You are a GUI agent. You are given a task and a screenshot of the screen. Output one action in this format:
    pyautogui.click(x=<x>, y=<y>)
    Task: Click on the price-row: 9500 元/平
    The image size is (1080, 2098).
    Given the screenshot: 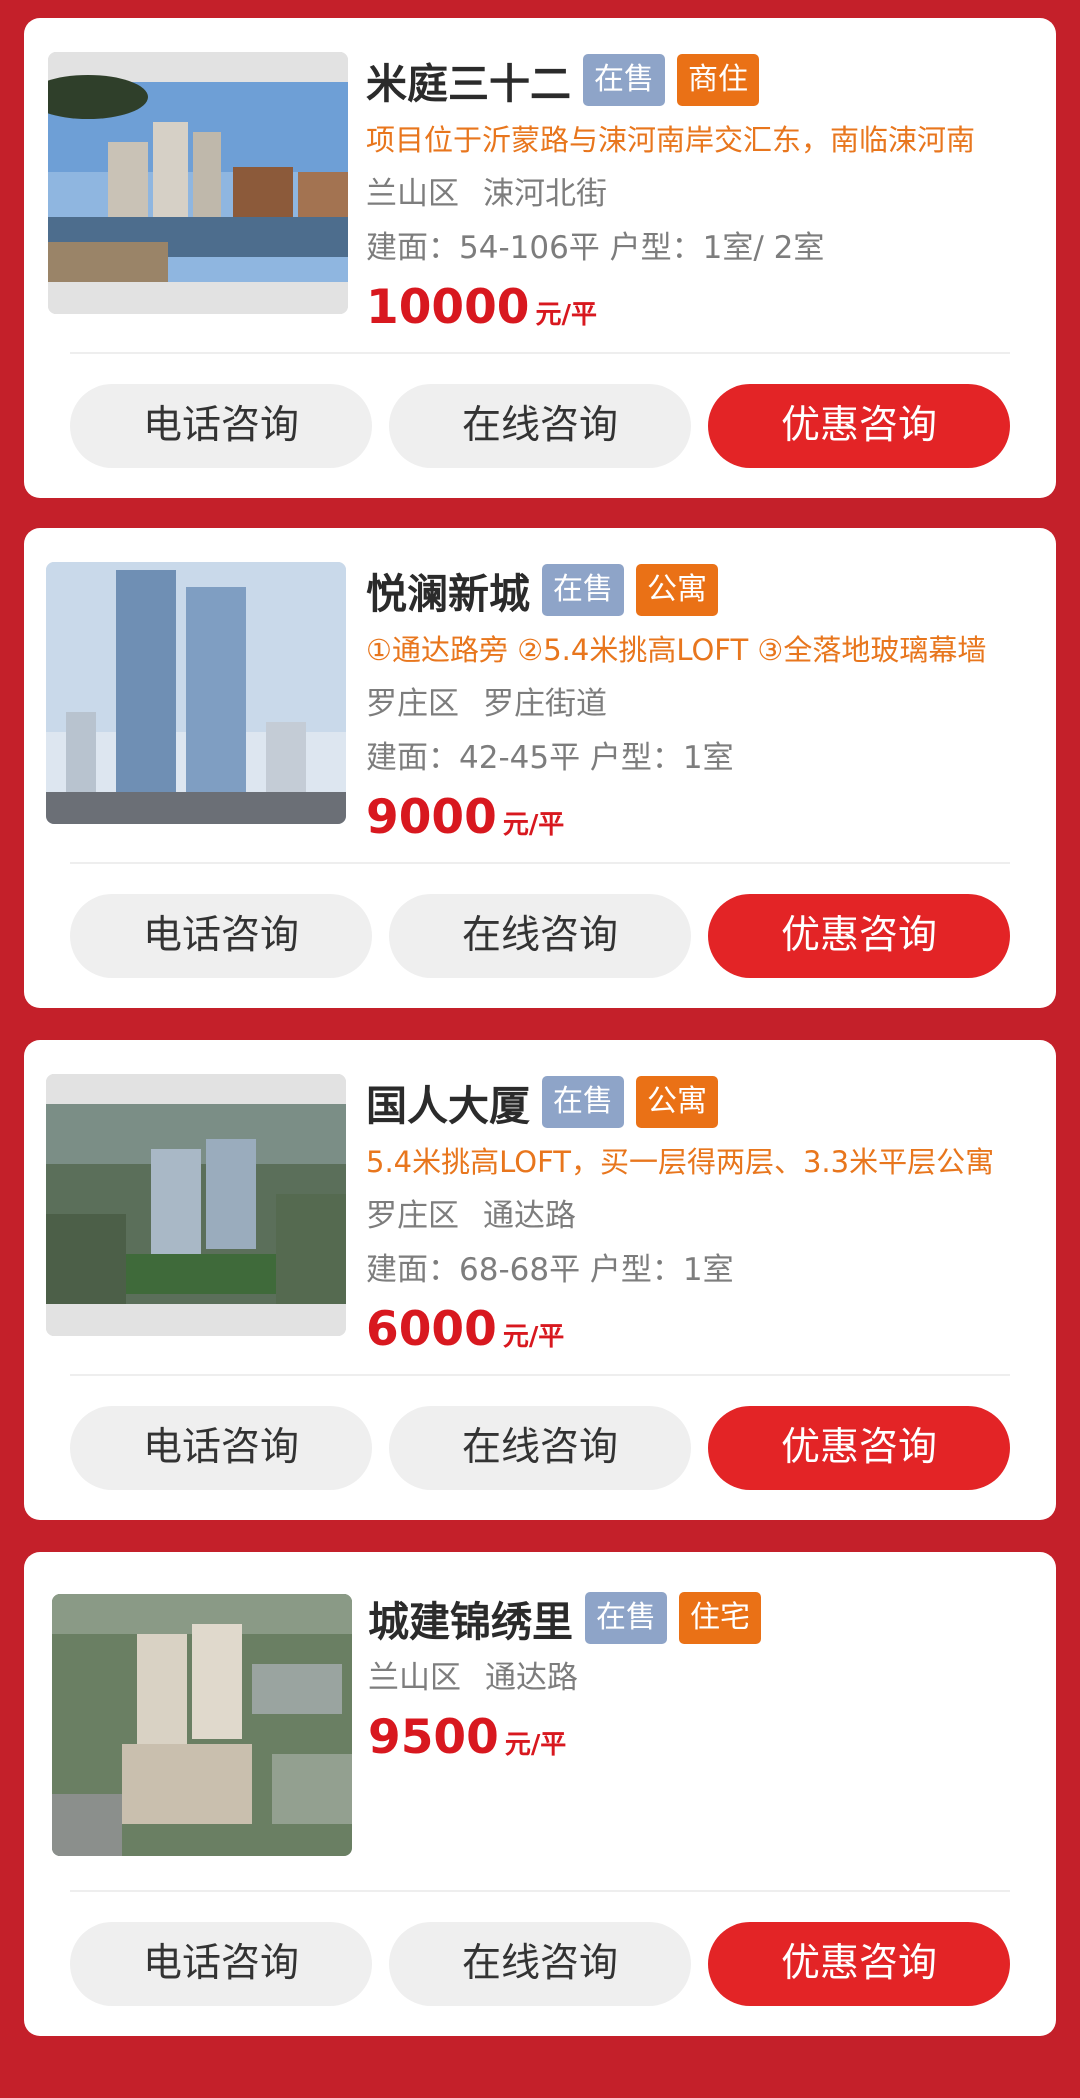 What is the action you would take?
    pyautogui.click(x=707, y=1738)
    